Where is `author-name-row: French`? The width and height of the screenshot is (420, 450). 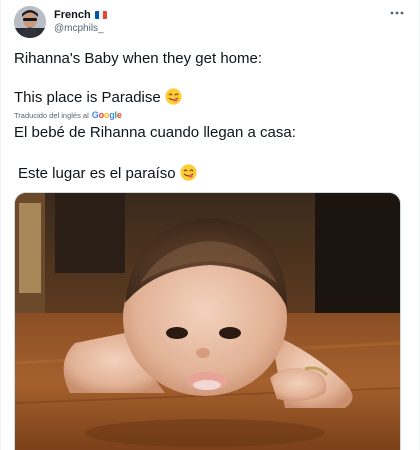
author-name-row: French is located at coordinates (80, 15).